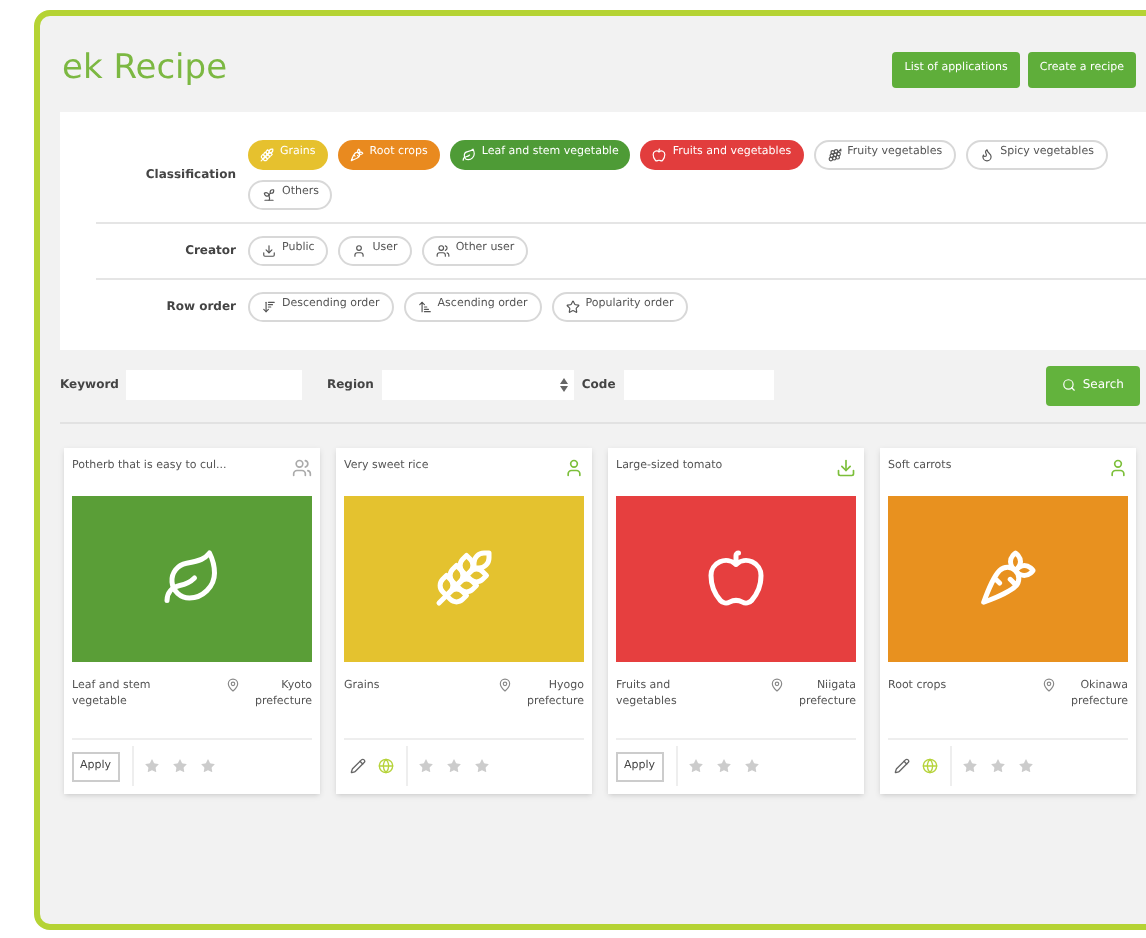  Describe the element at coordinates (424, 306) in the screenshot. I see `sort-ascending-icon` at that location.